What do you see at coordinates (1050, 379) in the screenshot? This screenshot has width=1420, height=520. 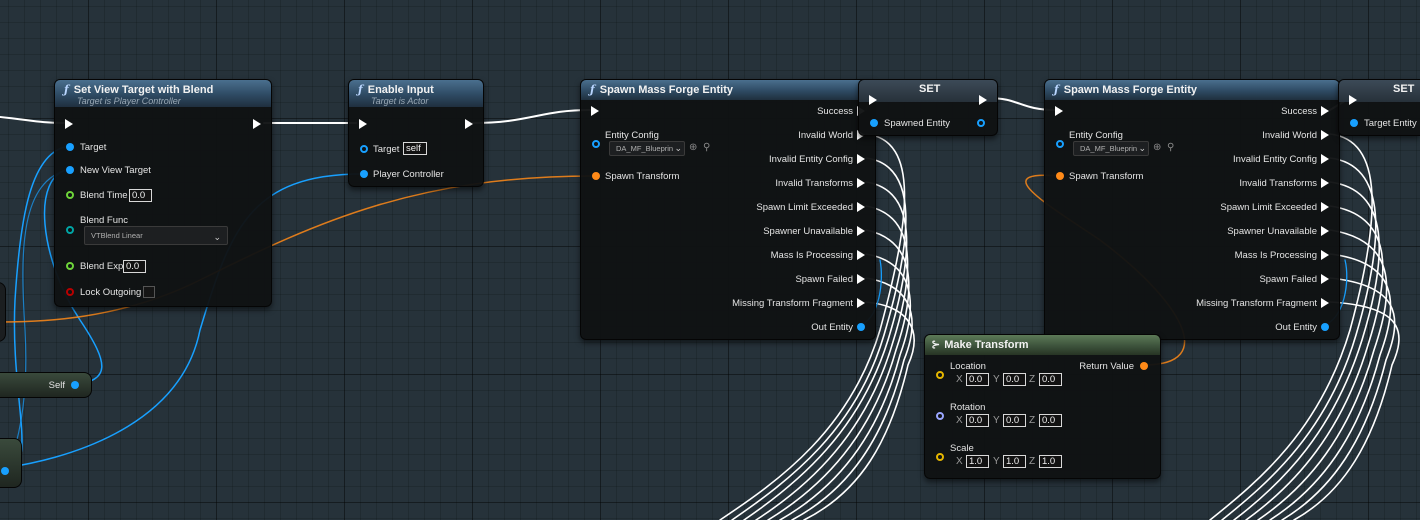 I see `location-z-input: 0.0` at bounding box center [1050, 379].